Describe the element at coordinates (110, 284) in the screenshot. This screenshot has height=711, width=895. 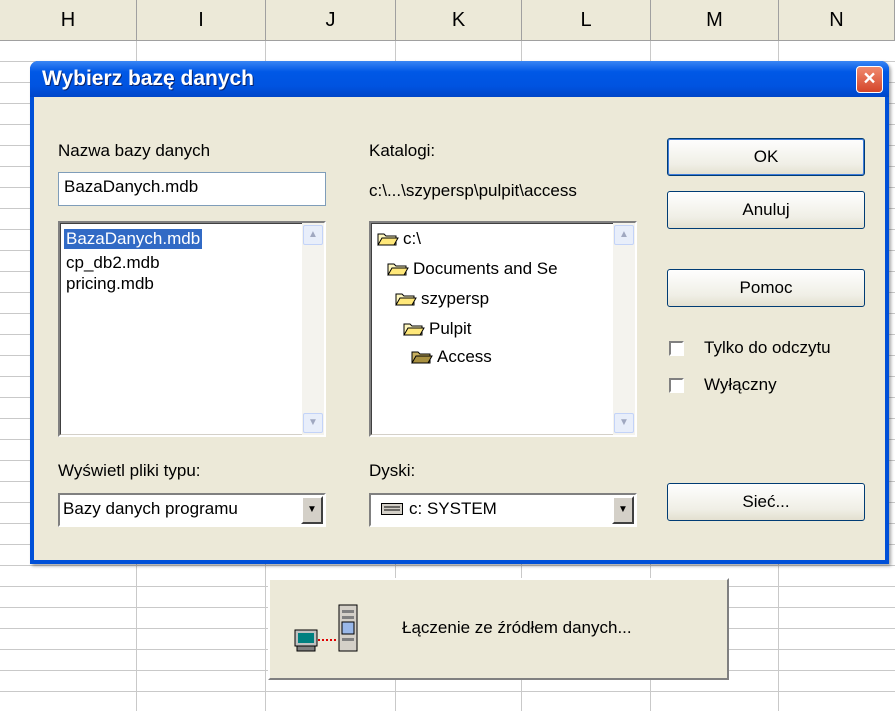
I see `file-item: pricing.mdb` at that location.